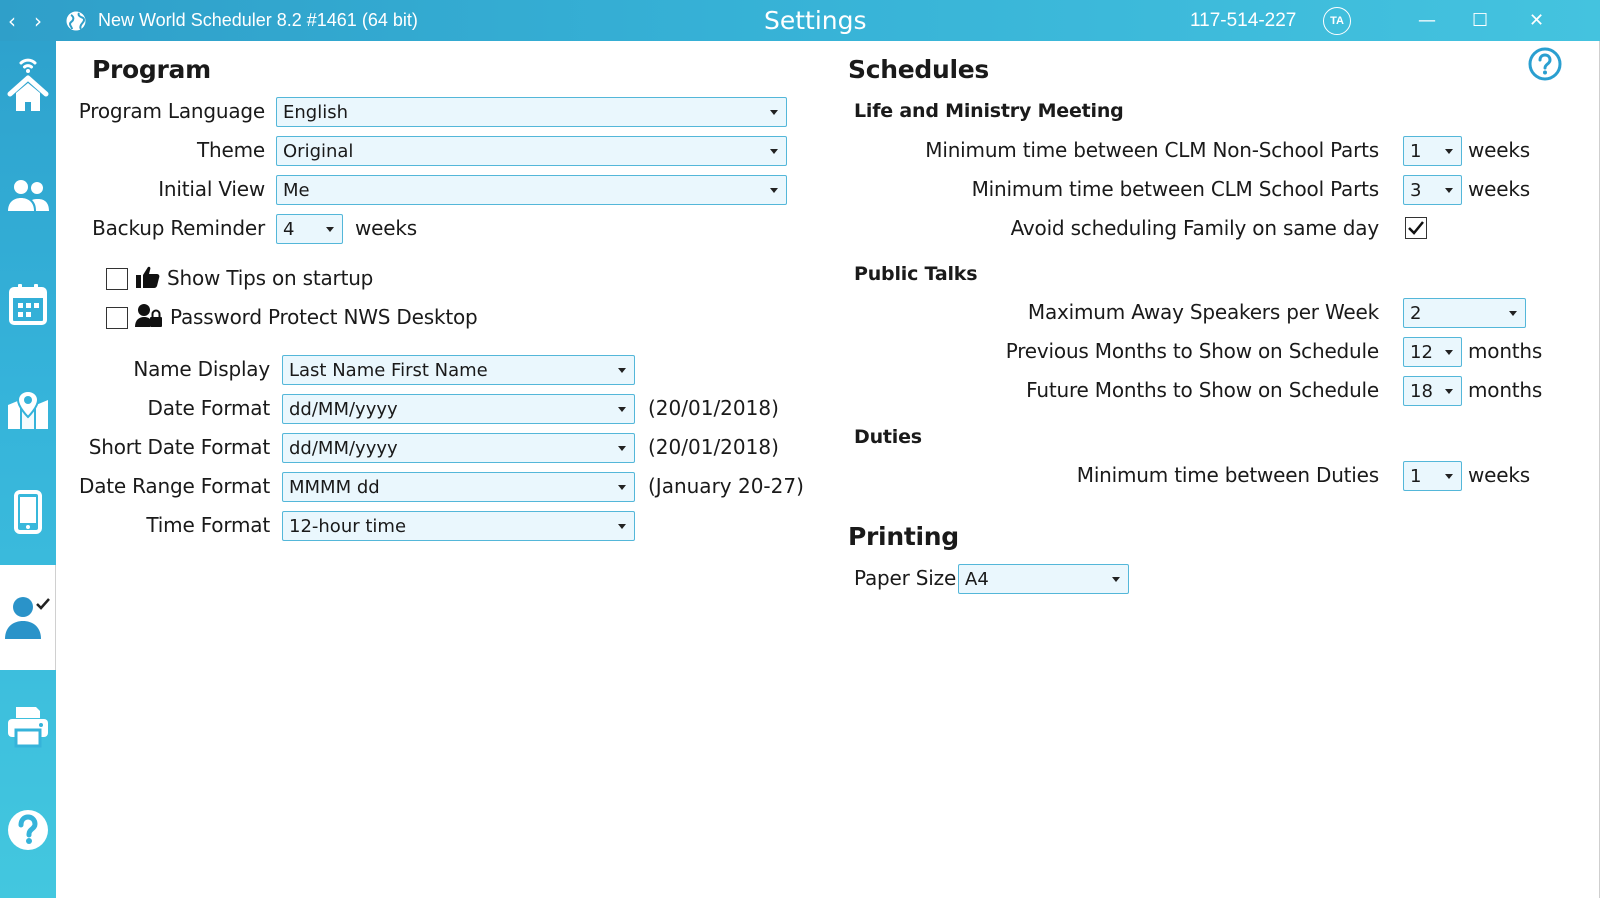 This screenshot has height=898, width=1600. What do you see at coordinates (1043, 579) in the screenshot?
I see `paper-size-select: A4` at bounding box center [1043, 579].